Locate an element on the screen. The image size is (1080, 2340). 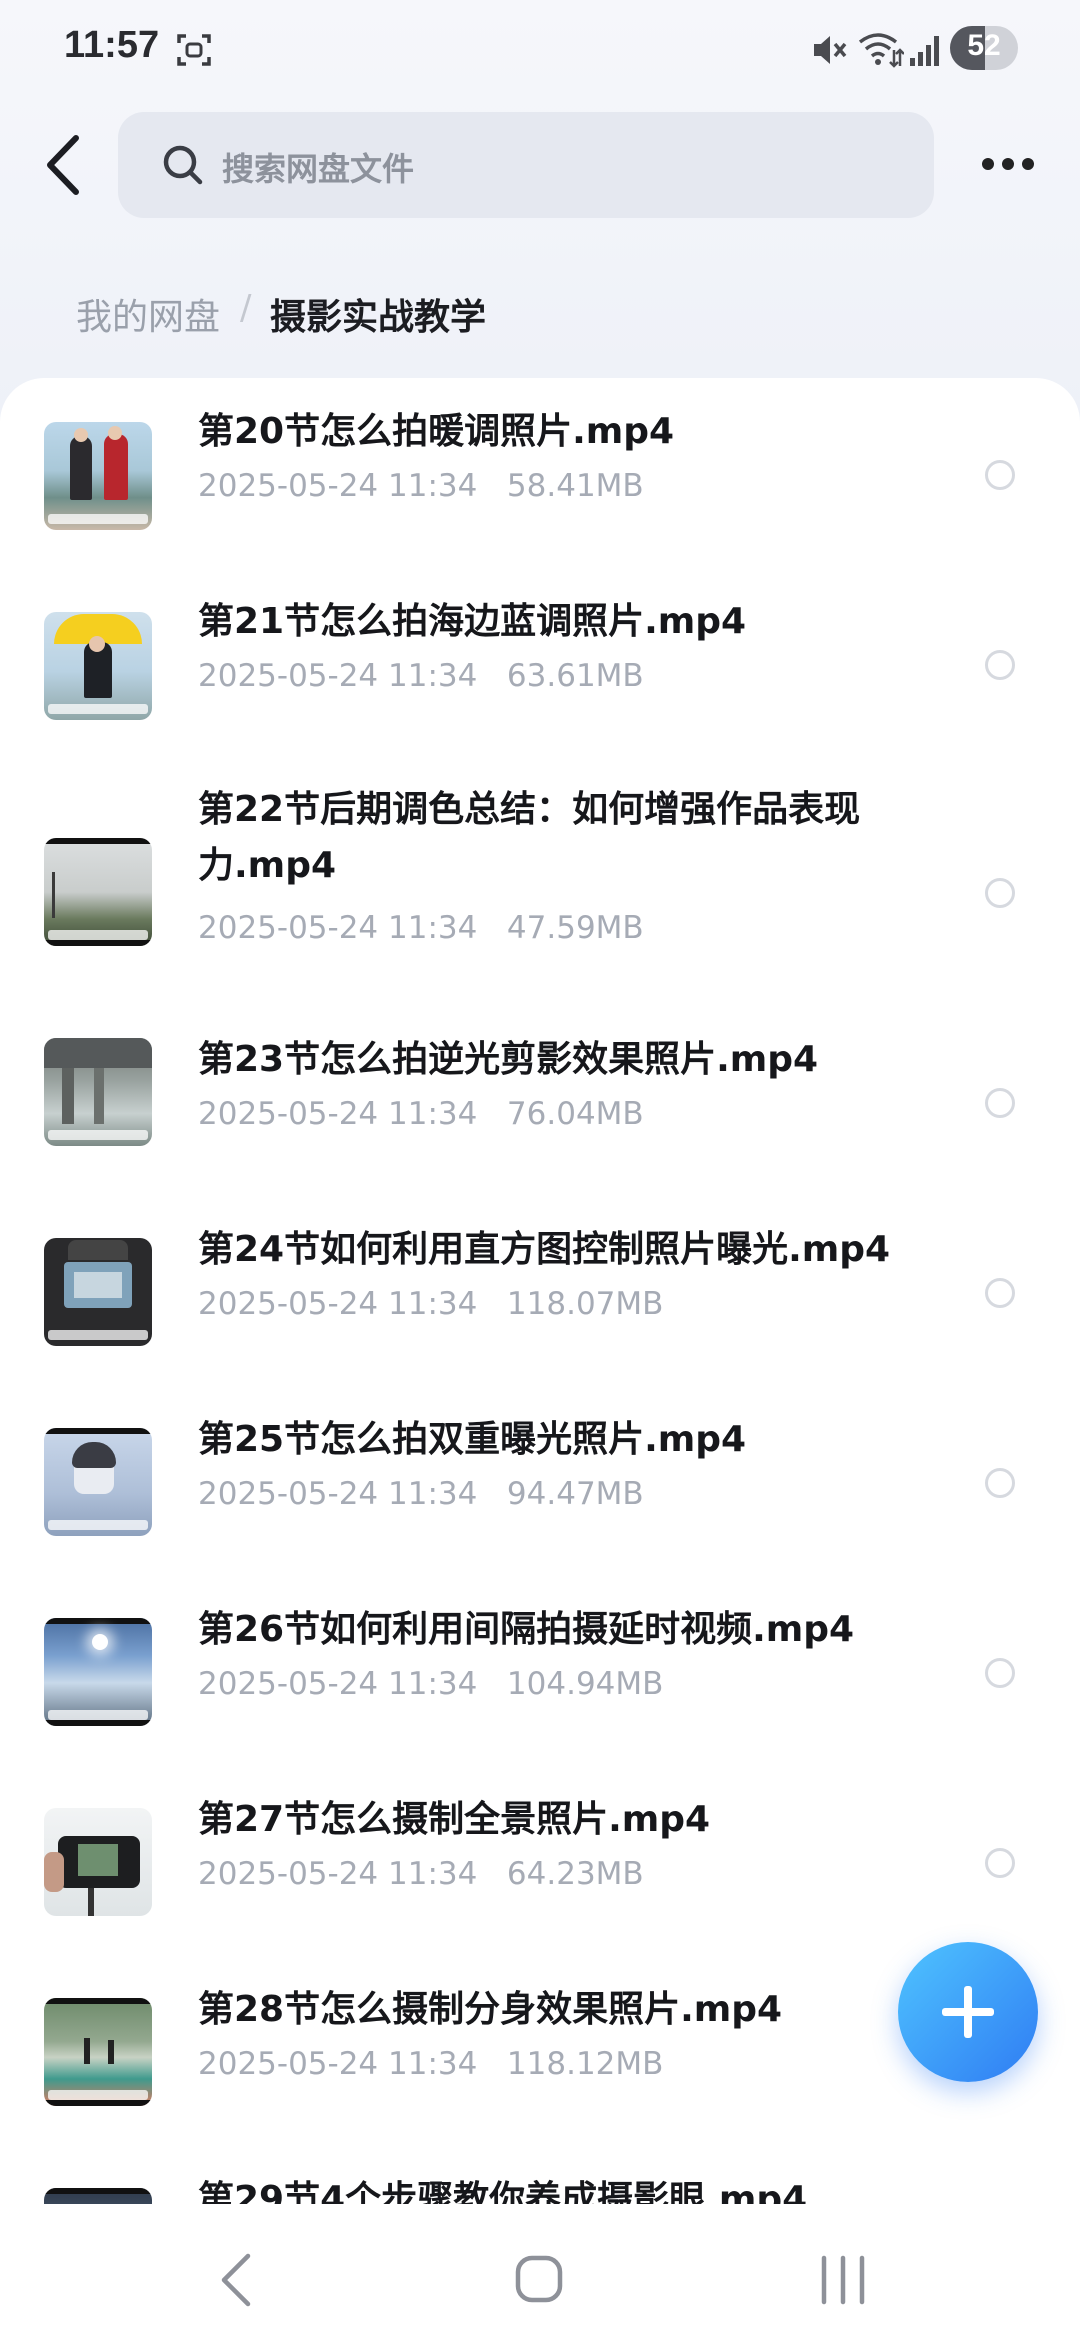
file-meta: 2025-05-24 11:34 104.94MB is located at coordinates (430, 1684).